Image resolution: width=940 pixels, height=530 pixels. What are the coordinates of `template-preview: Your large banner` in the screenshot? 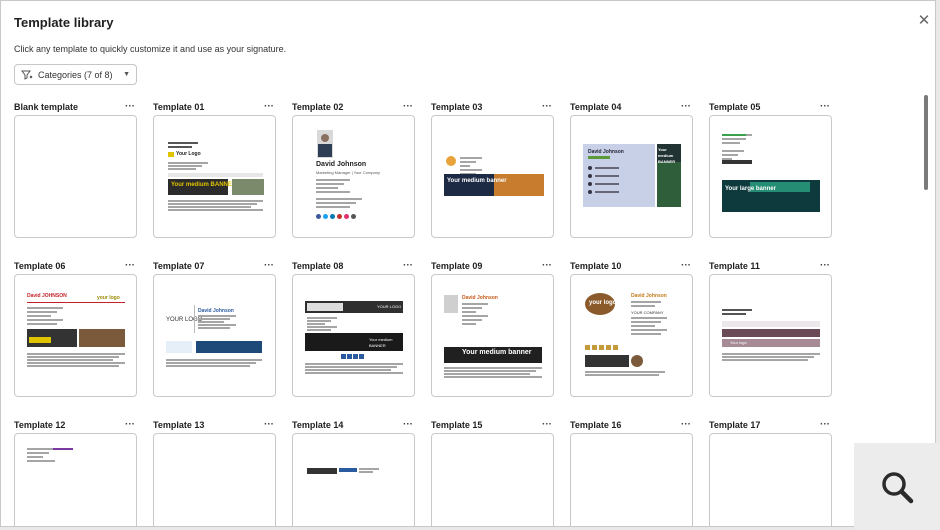 It's located at (770, 176).